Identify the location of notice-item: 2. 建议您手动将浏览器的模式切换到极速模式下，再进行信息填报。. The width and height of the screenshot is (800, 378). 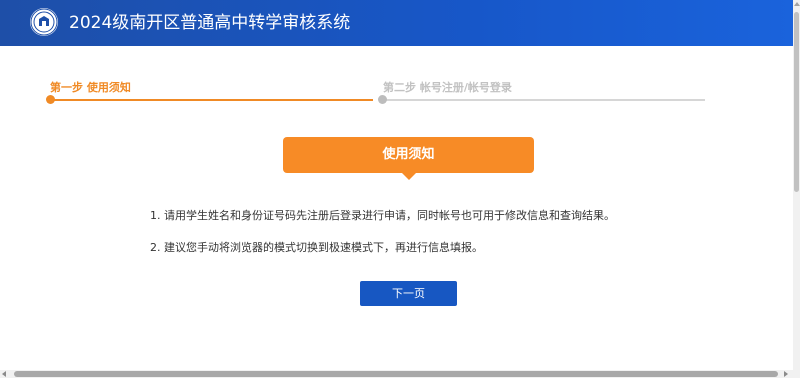
(316, 247).